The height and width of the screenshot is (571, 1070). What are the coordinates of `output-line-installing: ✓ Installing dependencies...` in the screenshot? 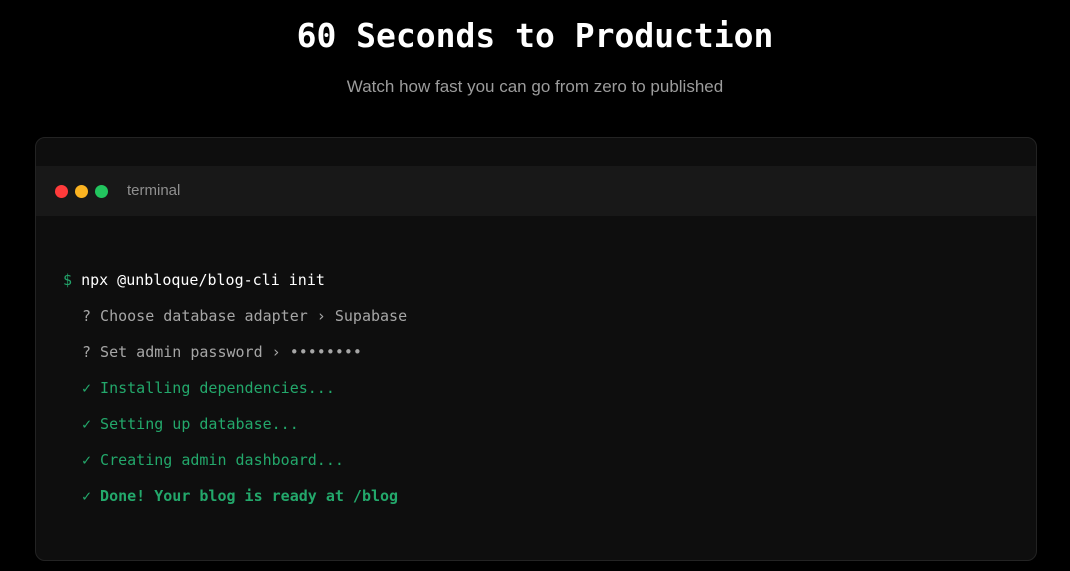 It's located at (208, 388).